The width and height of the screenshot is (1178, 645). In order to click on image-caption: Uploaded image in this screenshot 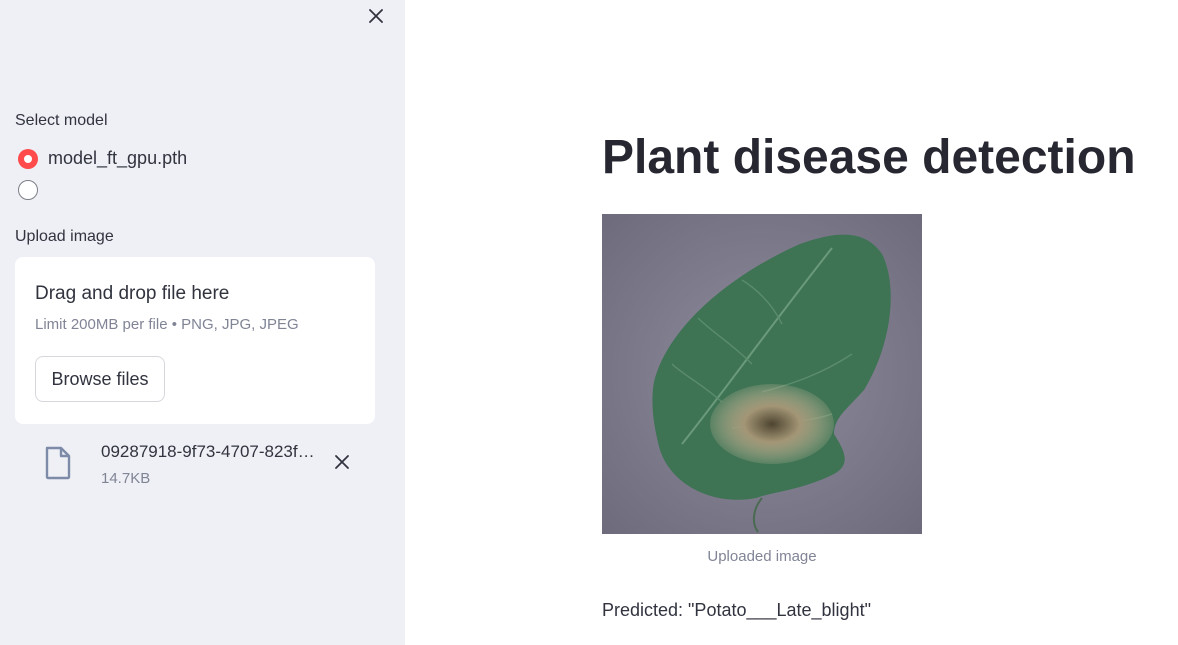, I will do `click(762, 556)`.